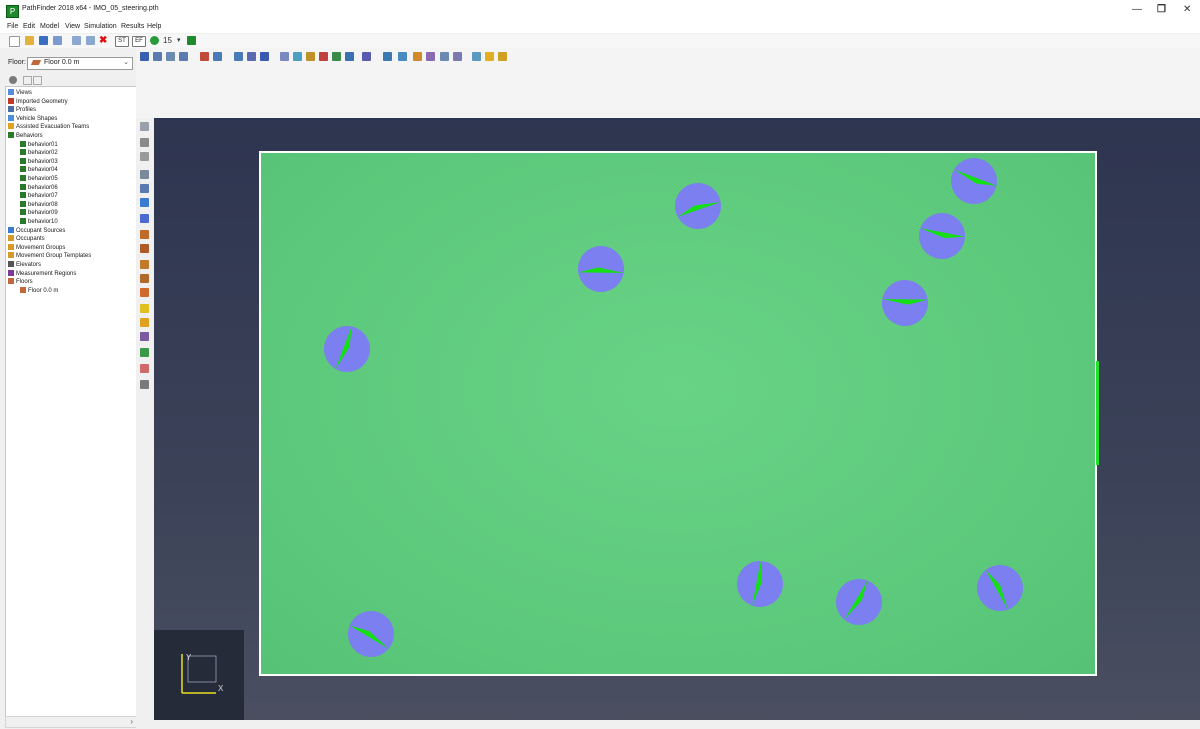  What do you see at coordinates (144, 202) in the screenshot?
I see `draw-obstruction-icon` at bounding box center [144, 202].